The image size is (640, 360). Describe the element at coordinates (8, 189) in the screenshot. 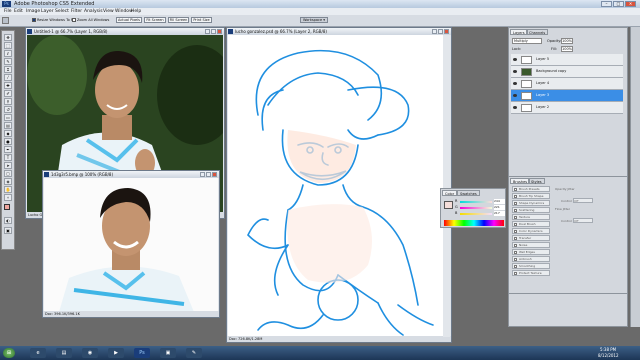

I see `hand-tool-icon: ✋` at that location.